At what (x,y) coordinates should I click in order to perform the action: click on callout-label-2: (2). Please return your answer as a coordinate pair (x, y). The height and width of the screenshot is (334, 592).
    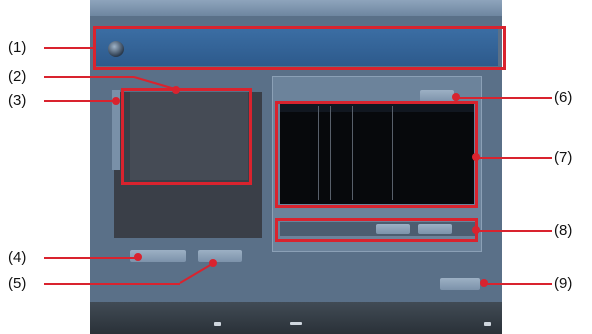
    Looking at the image, I should click on (17, 76).